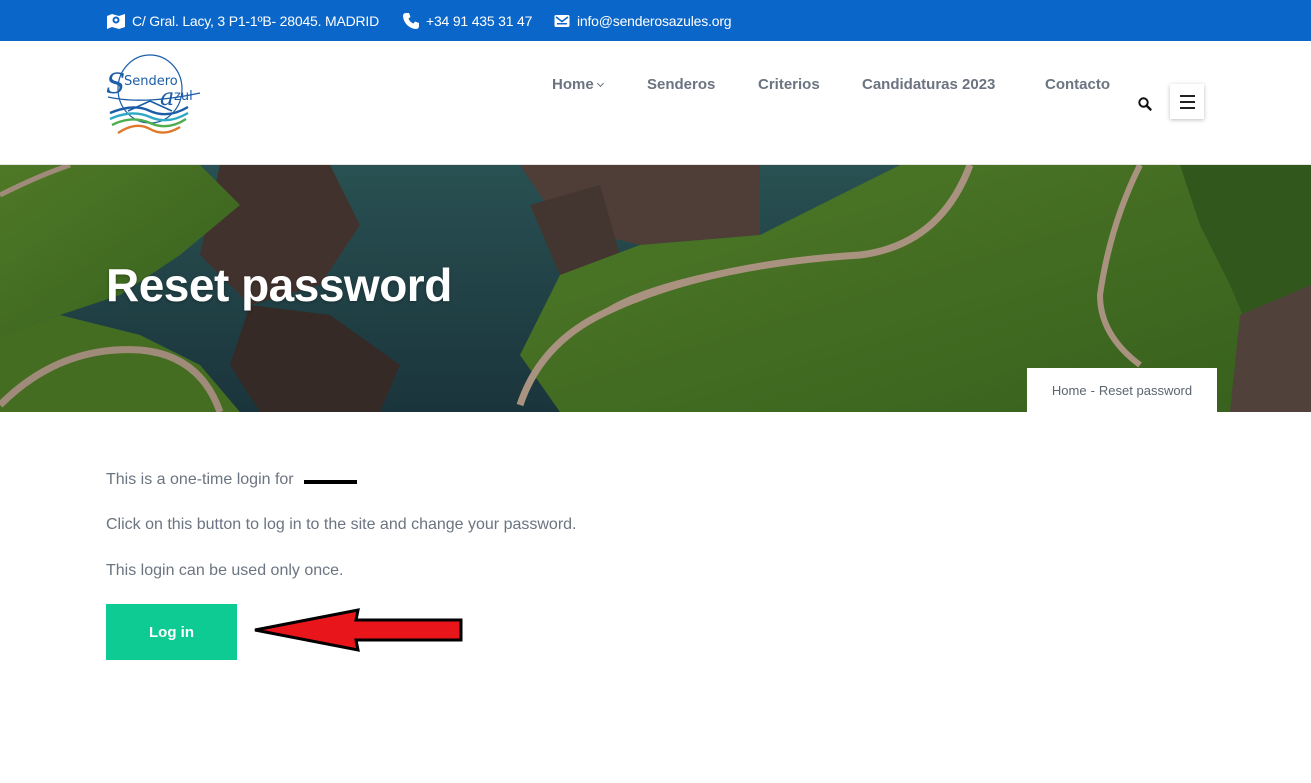 Image resolution: width=1311 pixels, height=783 pixels. Describe the element at coordinates (479, 20) in the screenshot. I see `phone-text: +34 91 435 31 47` at that location.